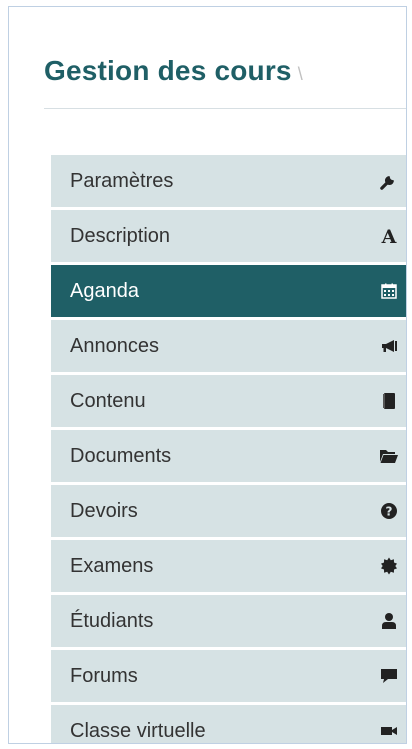  Describe the element at coordinates (228, 456) in the screenshot. I see `menu-item-documents: Documents` at that location.